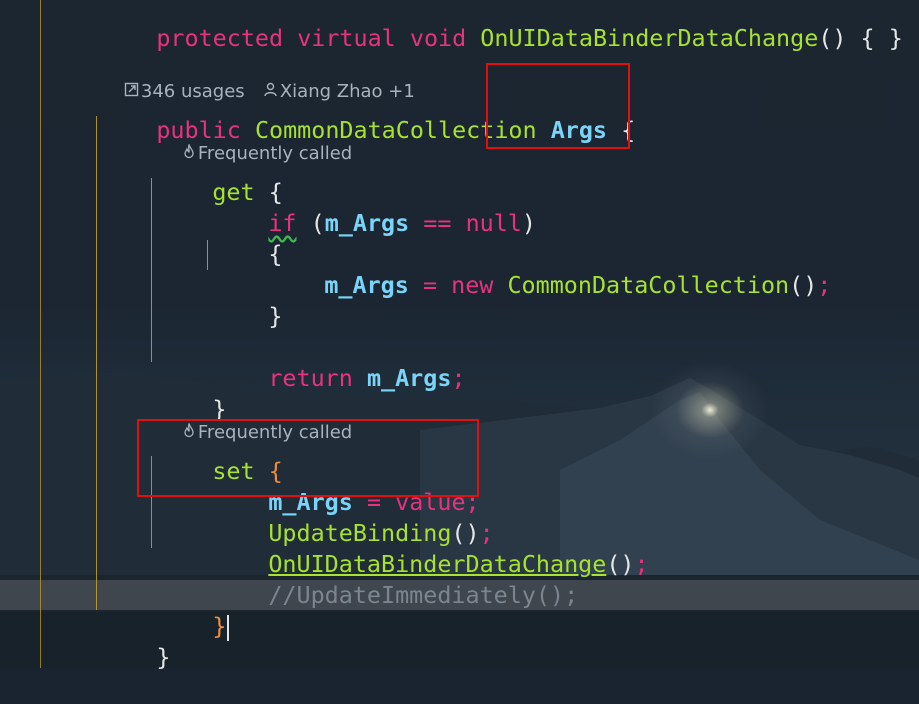  I want to click on if-open-paren: (, so click(317, 223).